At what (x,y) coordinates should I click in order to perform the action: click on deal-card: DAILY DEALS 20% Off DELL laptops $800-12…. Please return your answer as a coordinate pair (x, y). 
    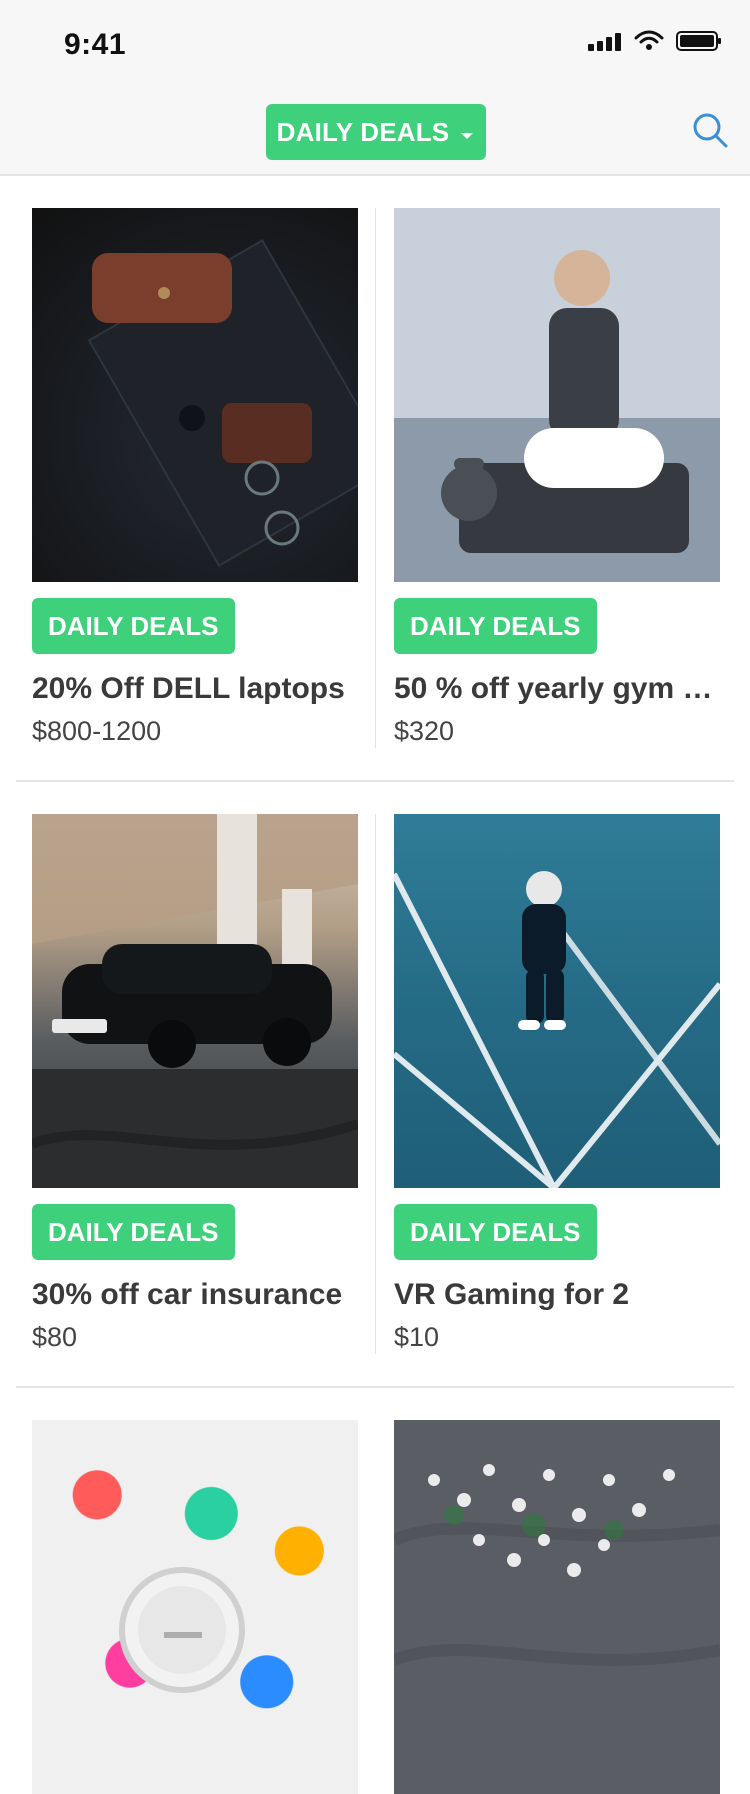
    Looking at the image, I should click on (195, 477).